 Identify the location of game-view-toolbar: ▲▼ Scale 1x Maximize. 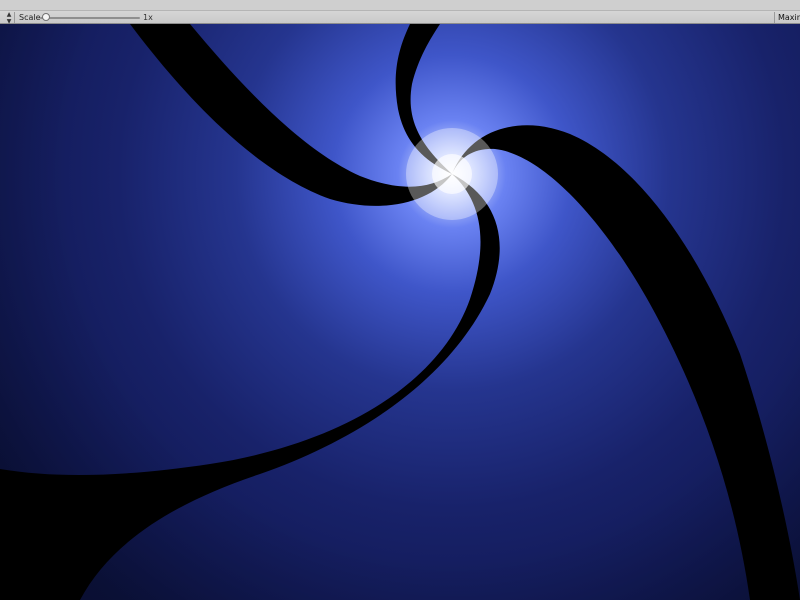
(400, 12).